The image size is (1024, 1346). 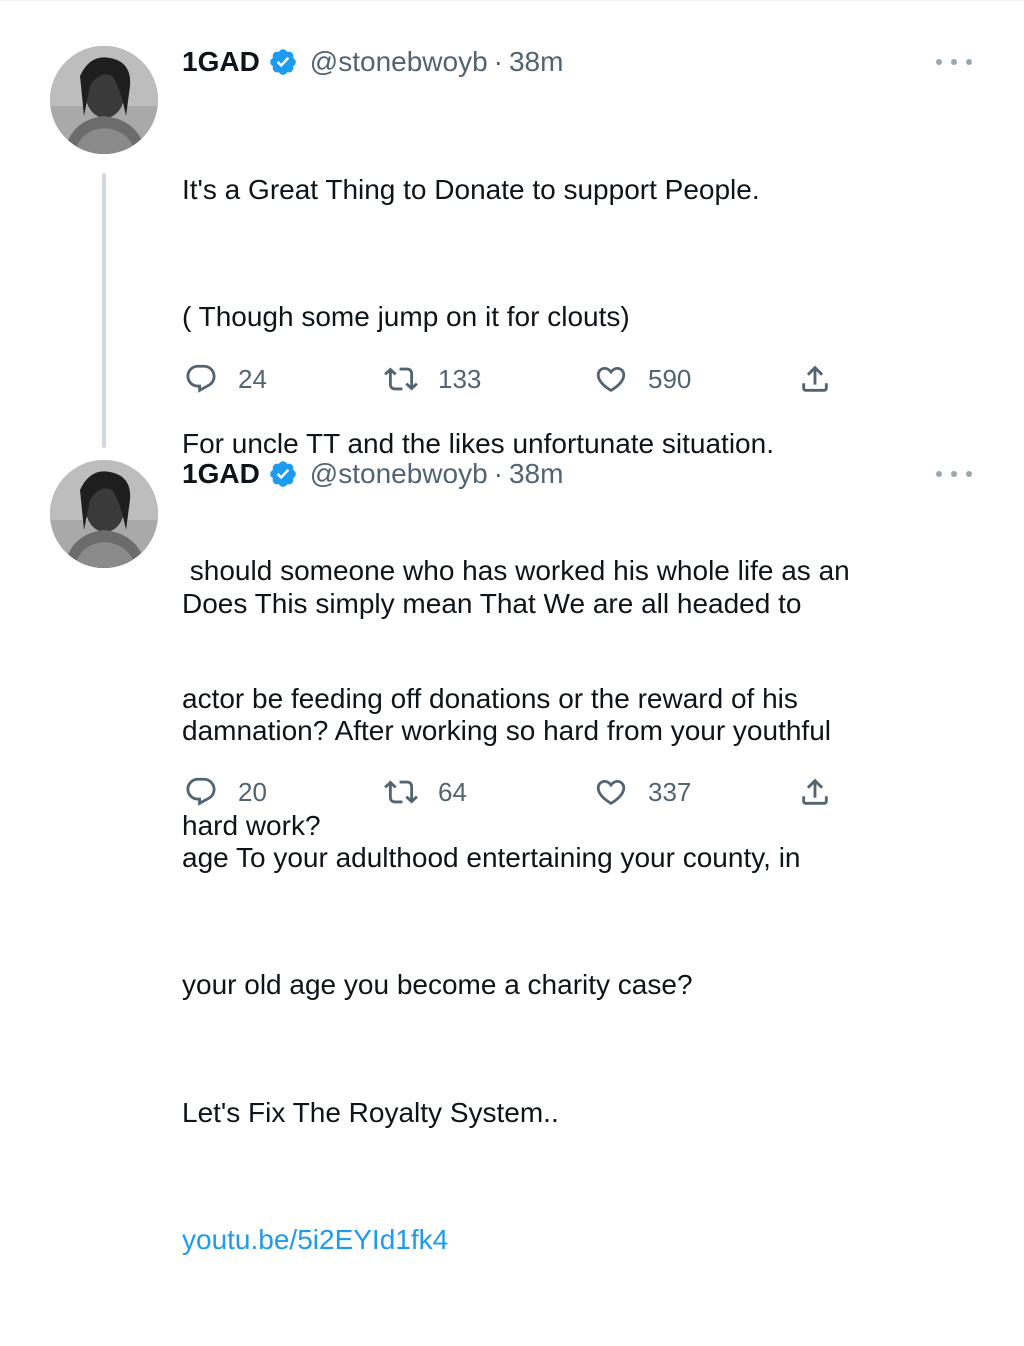 What do you see at coordinates (252, 378) in the screenshot?
I see `reply-count: 24` at bounding box center [252, 378].